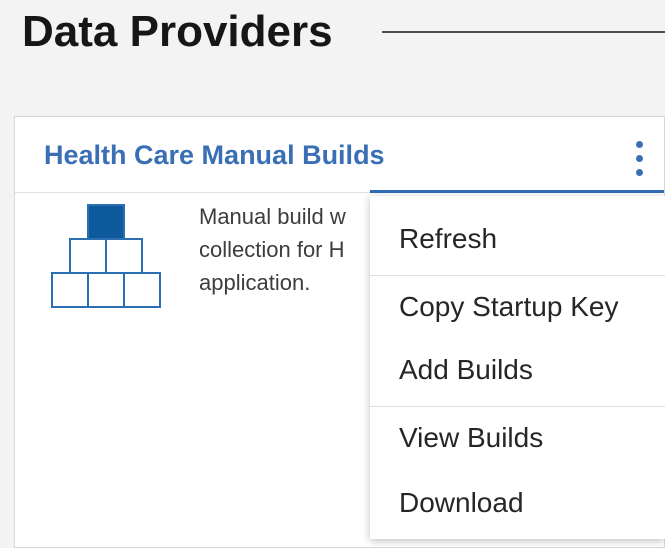 This screenshot has width=665, height=548. Describe the element at coordinates (517, 437) in the screenshot. I see `menu-item-view-builds: View Builds` at that location.